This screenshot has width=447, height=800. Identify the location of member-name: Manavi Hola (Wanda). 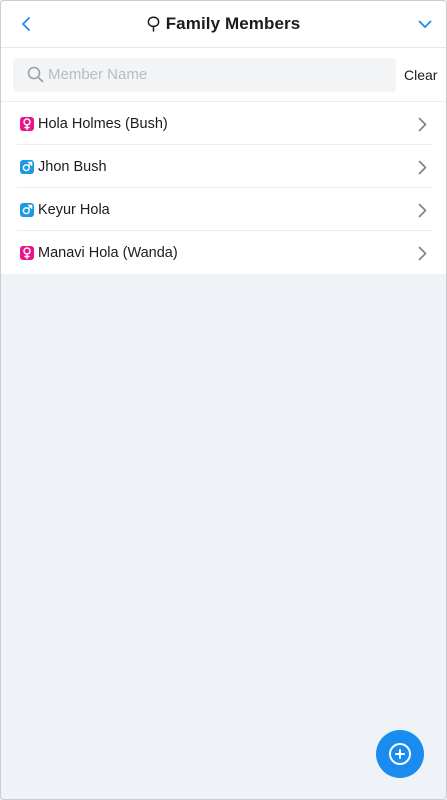
(108, 252).